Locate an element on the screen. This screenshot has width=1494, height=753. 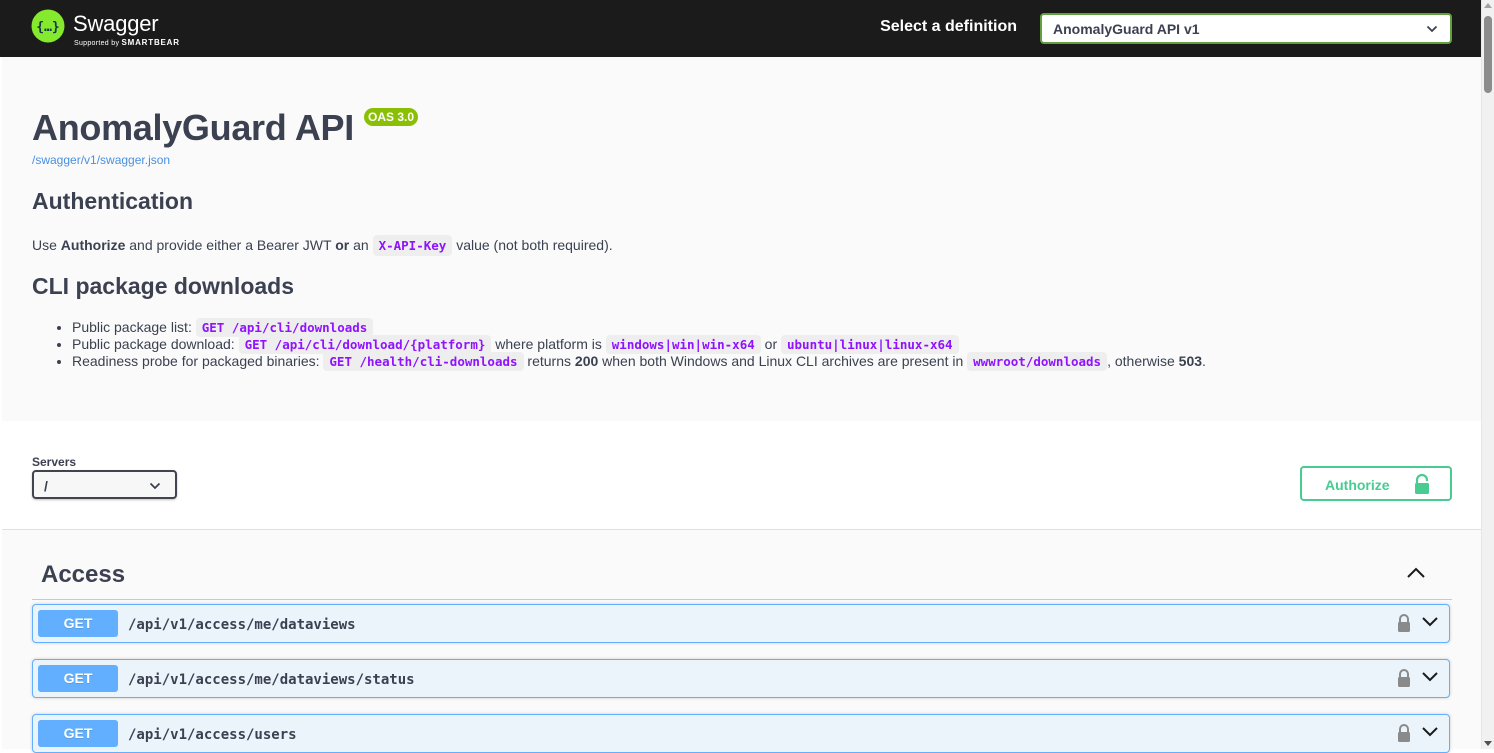
version-badge: OAS 3.0 is located at coordinates (391, 117).